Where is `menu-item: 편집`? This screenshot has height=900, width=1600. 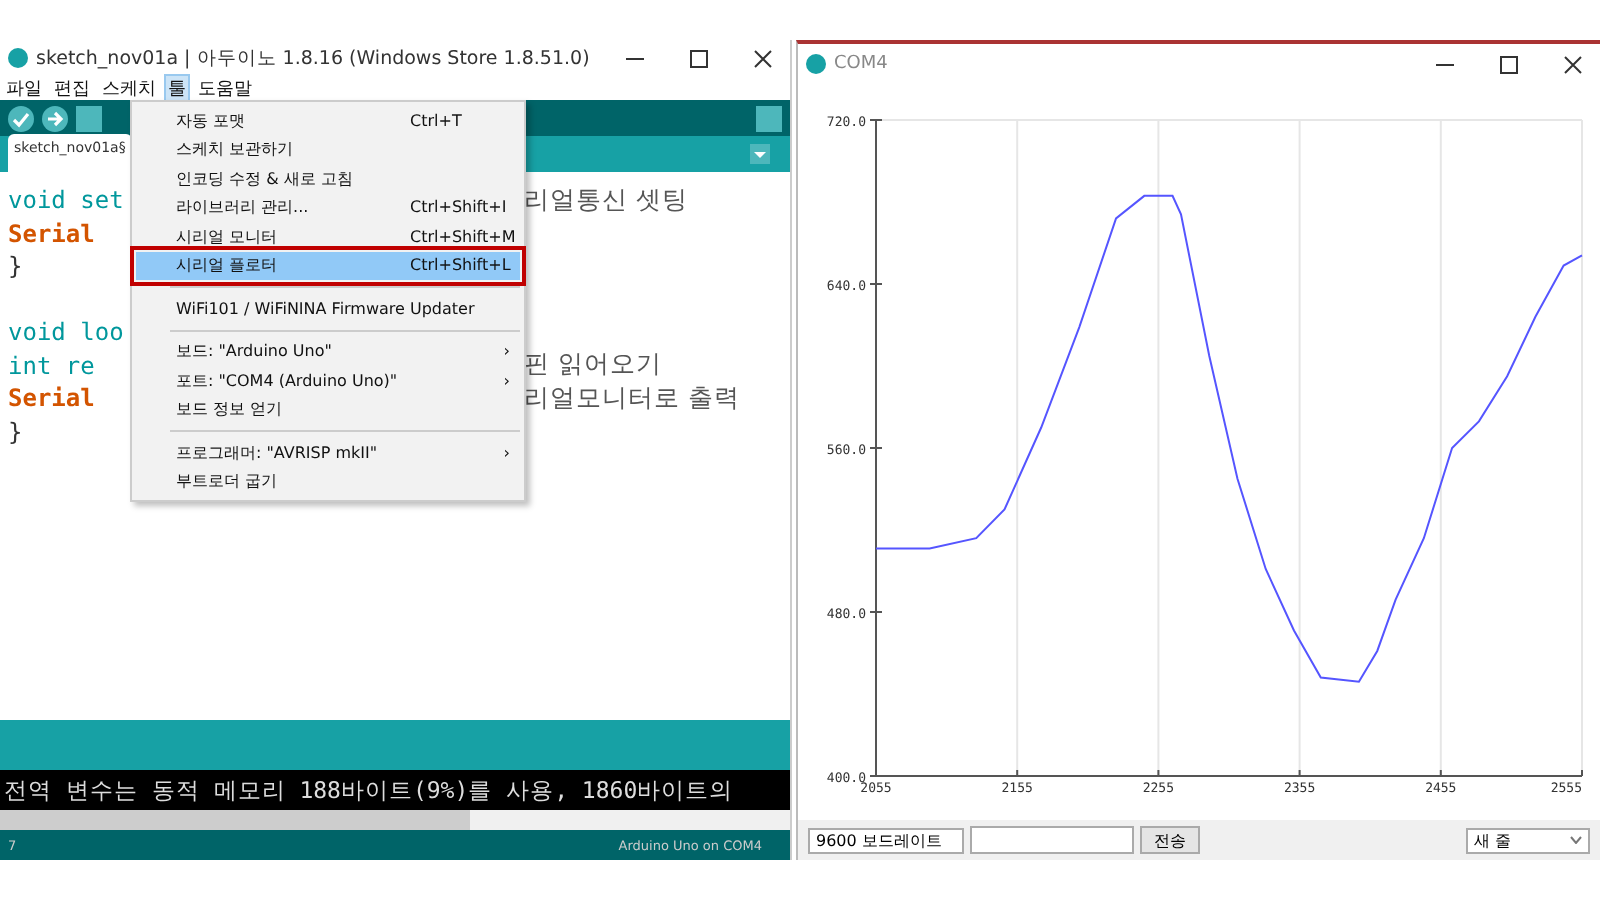
menu-item: 편집 is located at coordinates (72, 88).